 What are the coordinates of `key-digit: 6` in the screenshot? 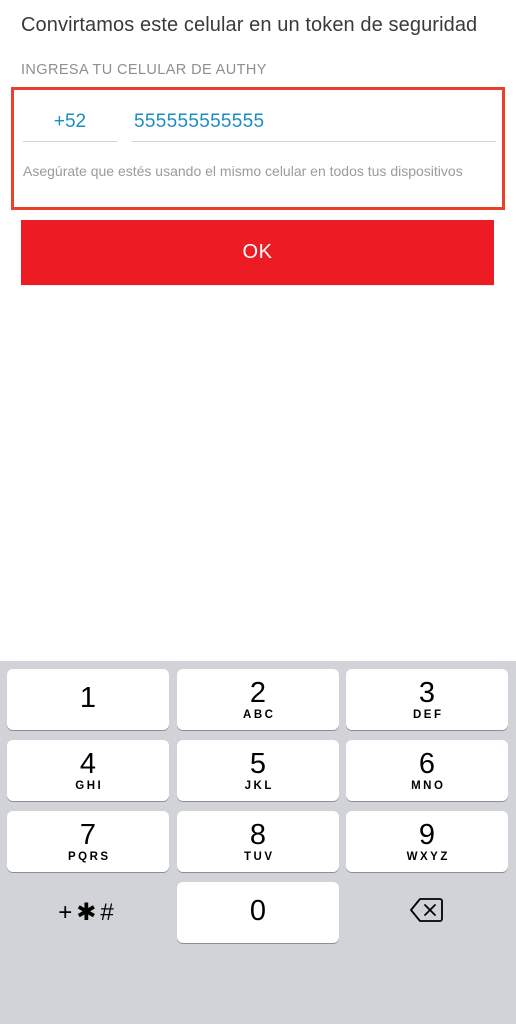 It's located at (427, 763).